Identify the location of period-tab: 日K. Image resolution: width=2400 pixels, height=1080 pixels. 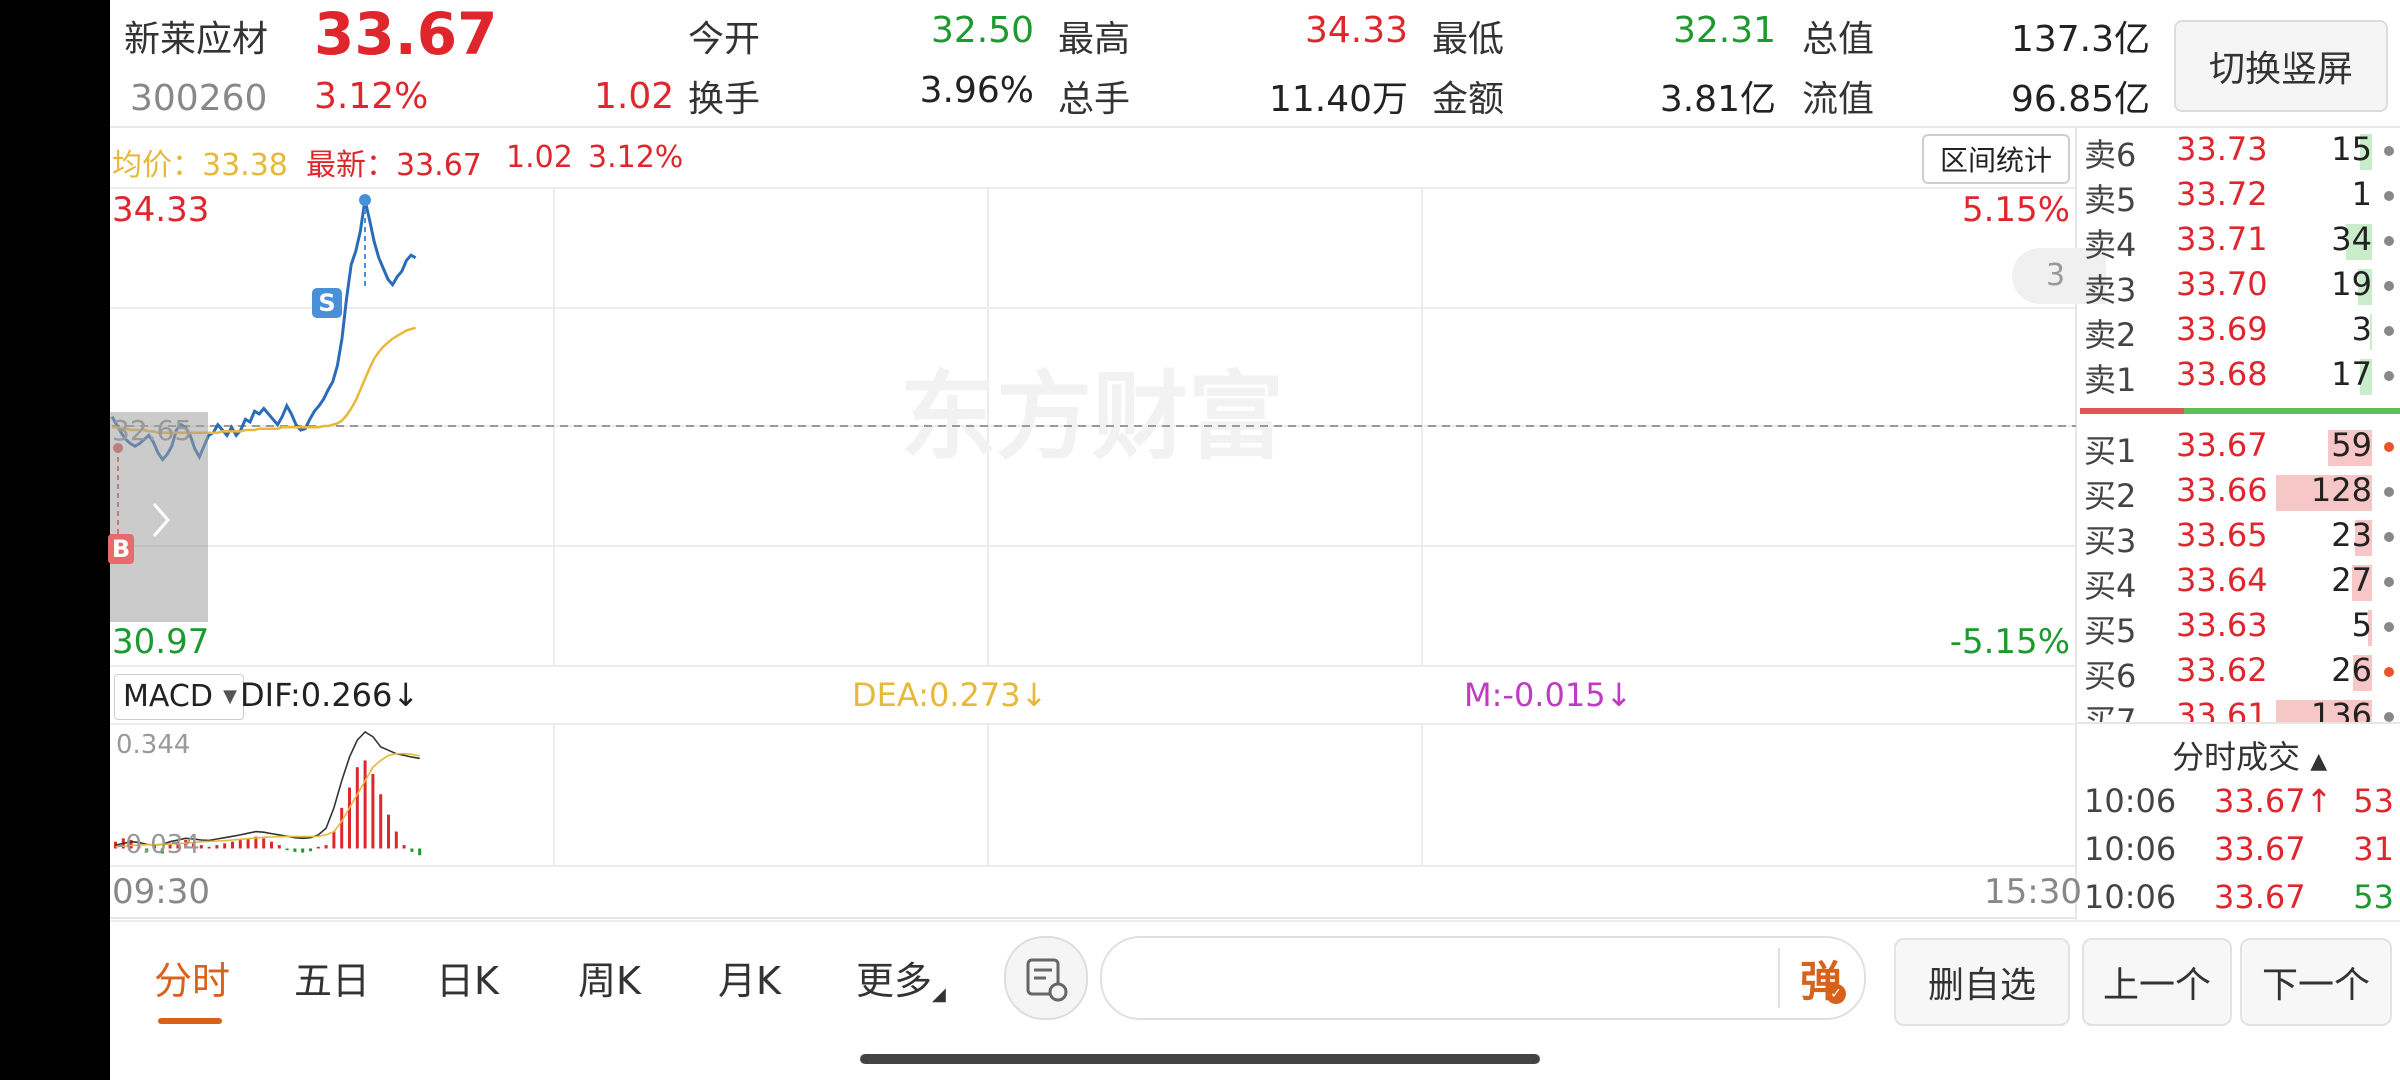
(467, 977).